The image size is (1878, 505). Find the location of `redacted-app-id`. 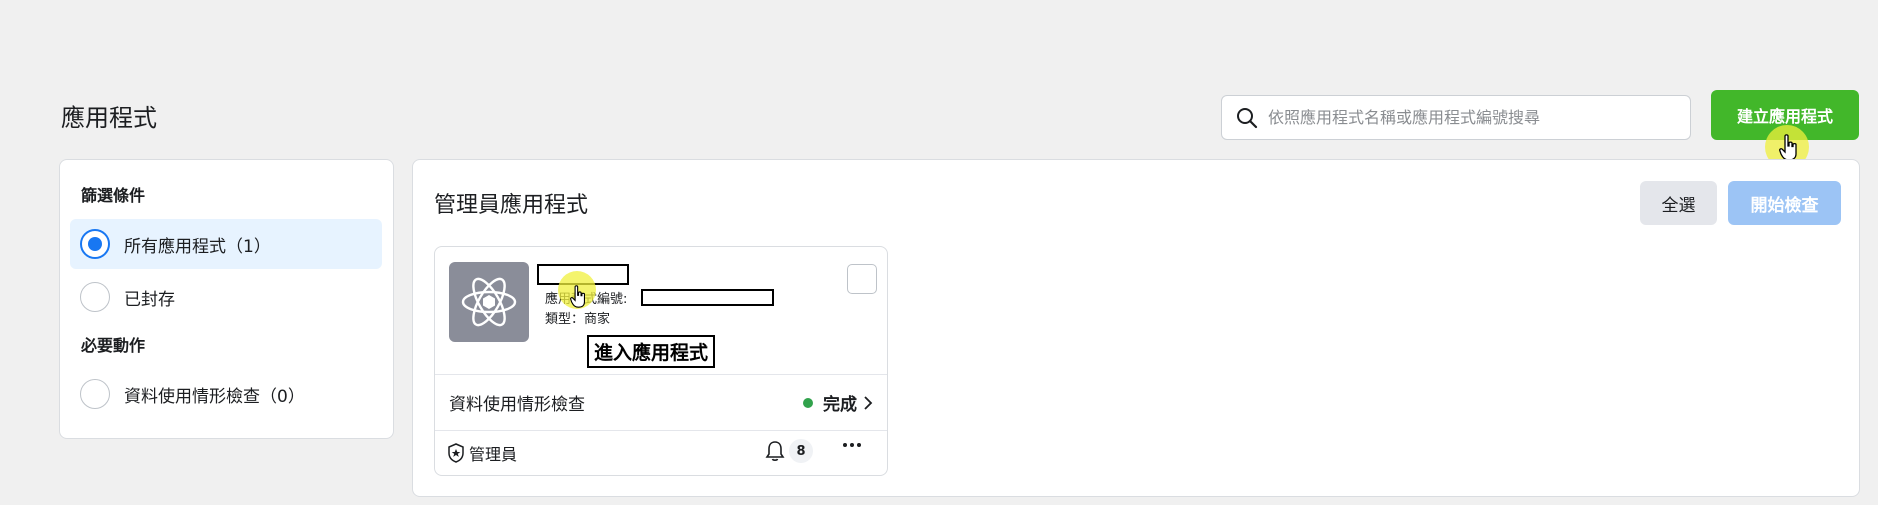

redacted-app-id is located at coordinates (707, 297).